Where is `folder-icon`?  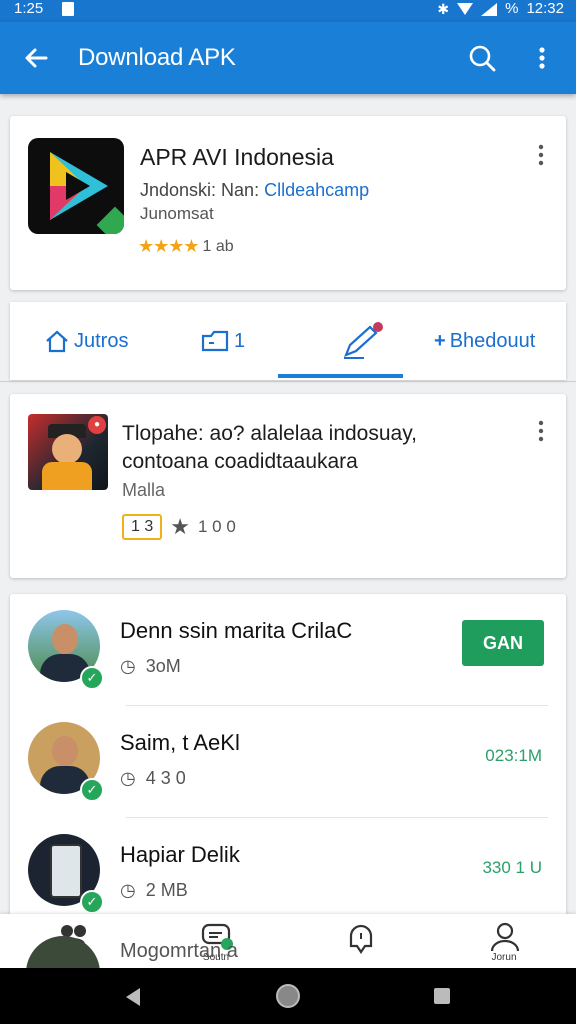
folder-icon is located at coordinates (215, 341).